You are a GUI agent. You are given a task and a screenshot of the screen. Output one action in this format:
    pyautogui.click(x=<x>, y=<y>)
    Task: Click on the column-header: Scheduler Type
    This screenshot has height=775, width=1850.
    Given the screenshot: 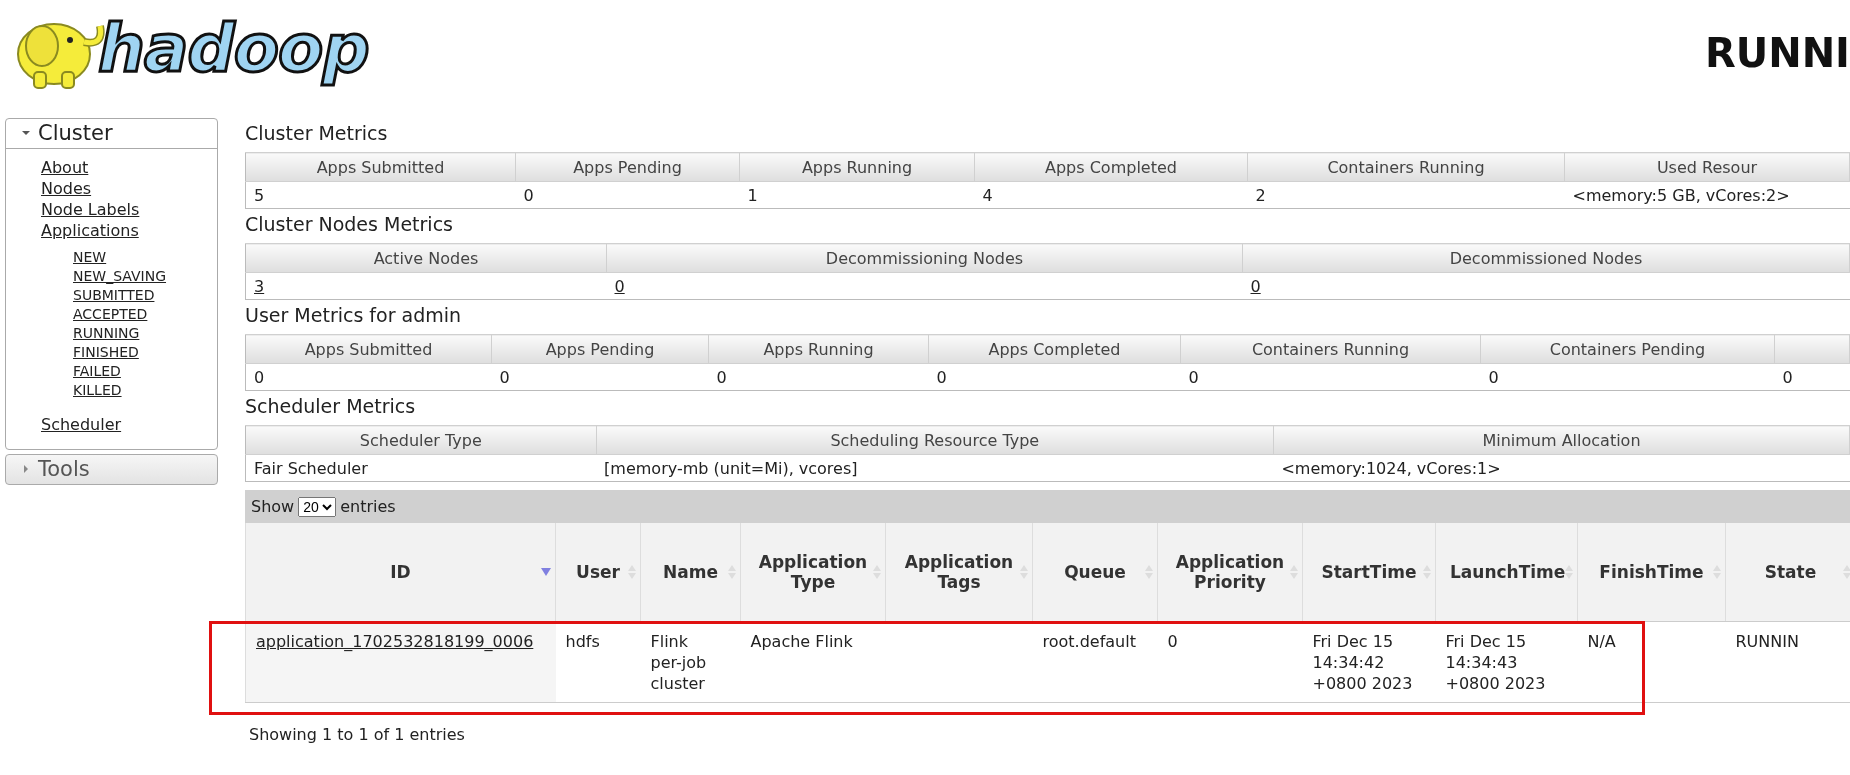 What is the action you would take?
    pyautogui.click(x=421, y=440)
    